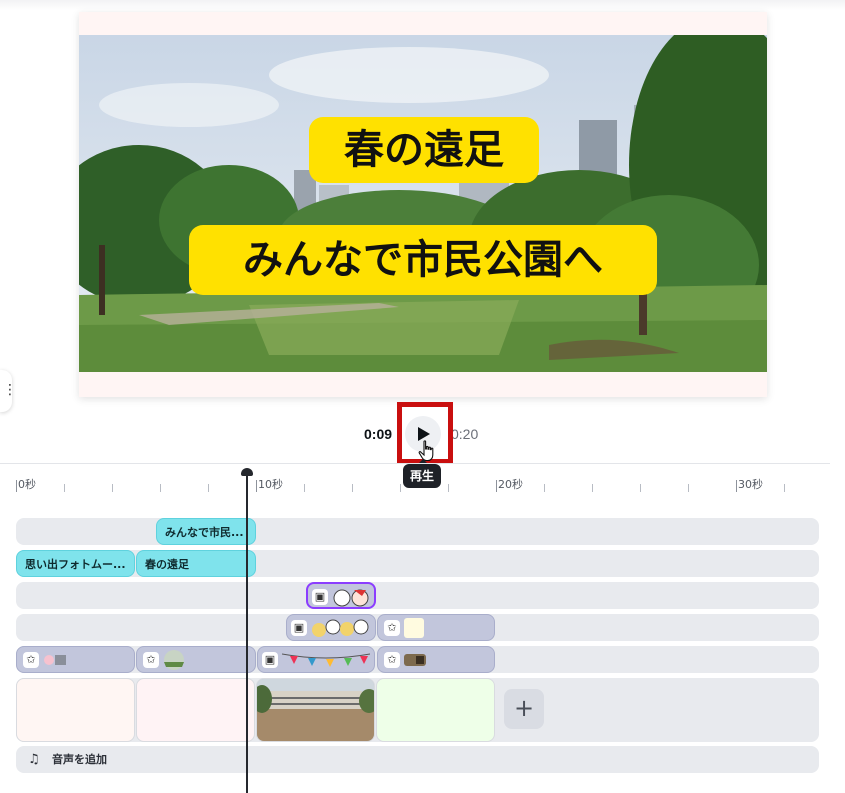  I want to click on timeline-divider, so click(415, 463).